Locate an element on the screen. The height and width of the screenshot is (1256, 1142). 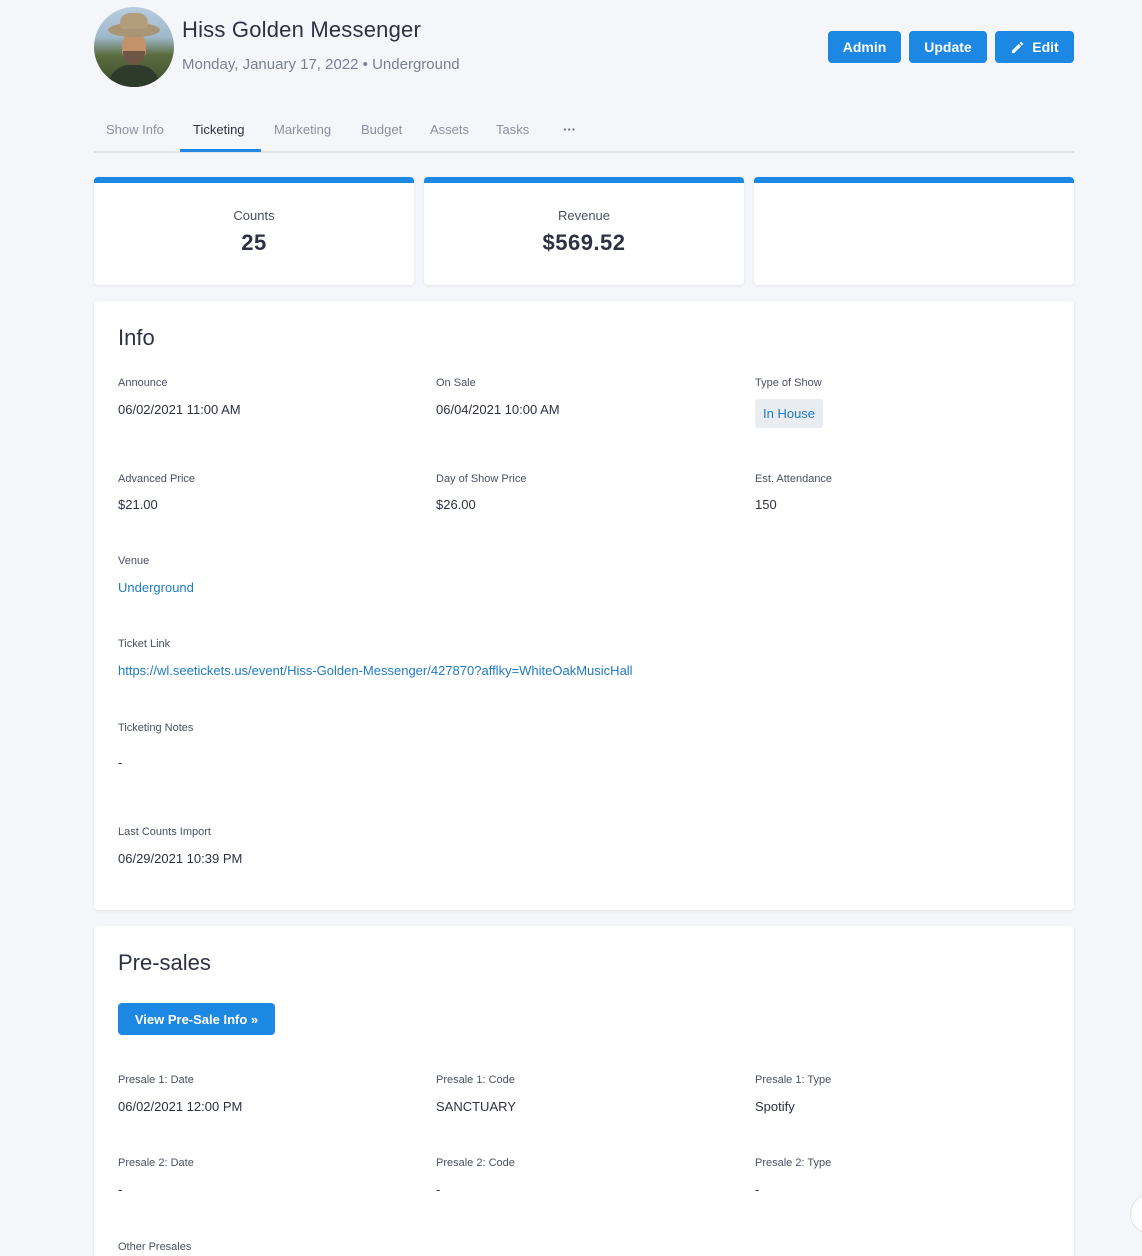
revenue-card: Revenue $569.52 is located at coordinates (584, 231).